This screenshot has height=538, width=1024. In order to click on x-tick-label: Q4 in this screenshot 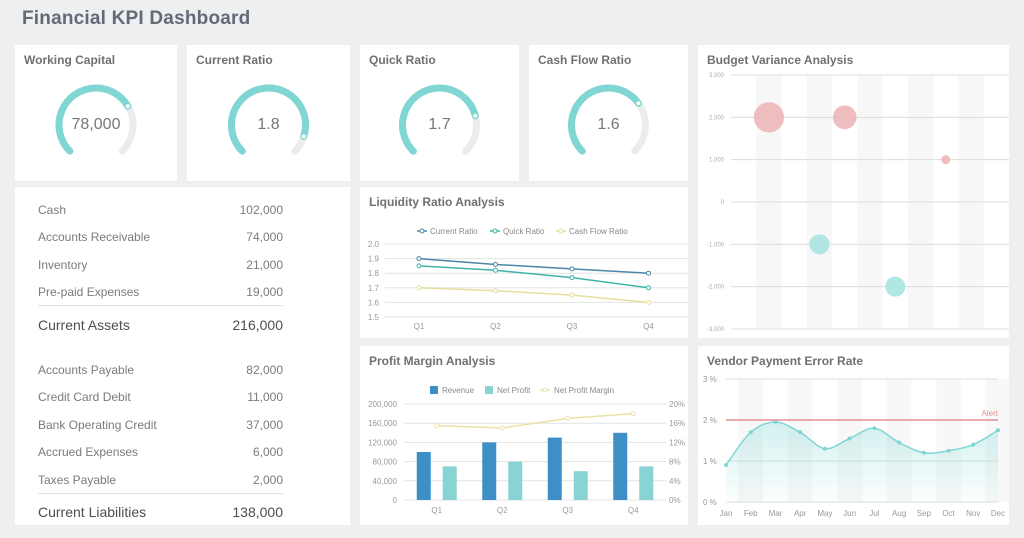, I will do `click(633, 510)`.